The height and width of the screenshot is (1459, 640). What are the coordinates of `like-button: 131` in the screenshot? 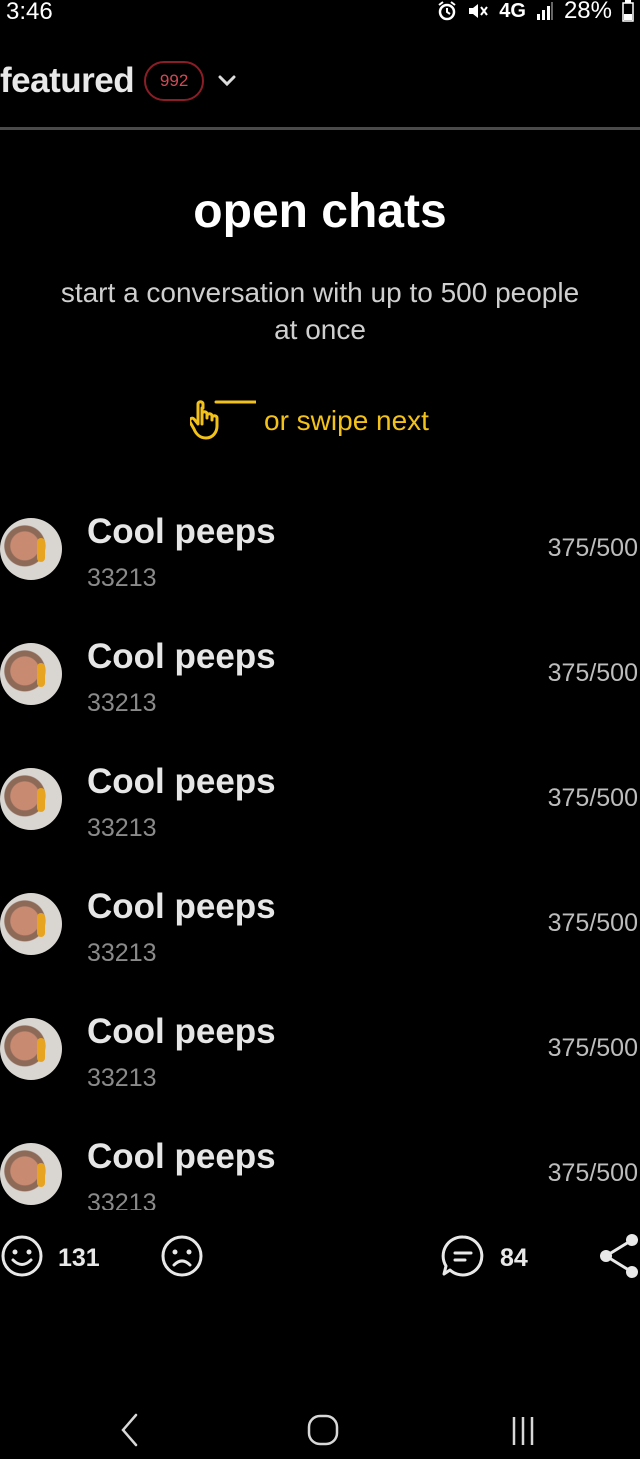 It's located at (50, 1258).